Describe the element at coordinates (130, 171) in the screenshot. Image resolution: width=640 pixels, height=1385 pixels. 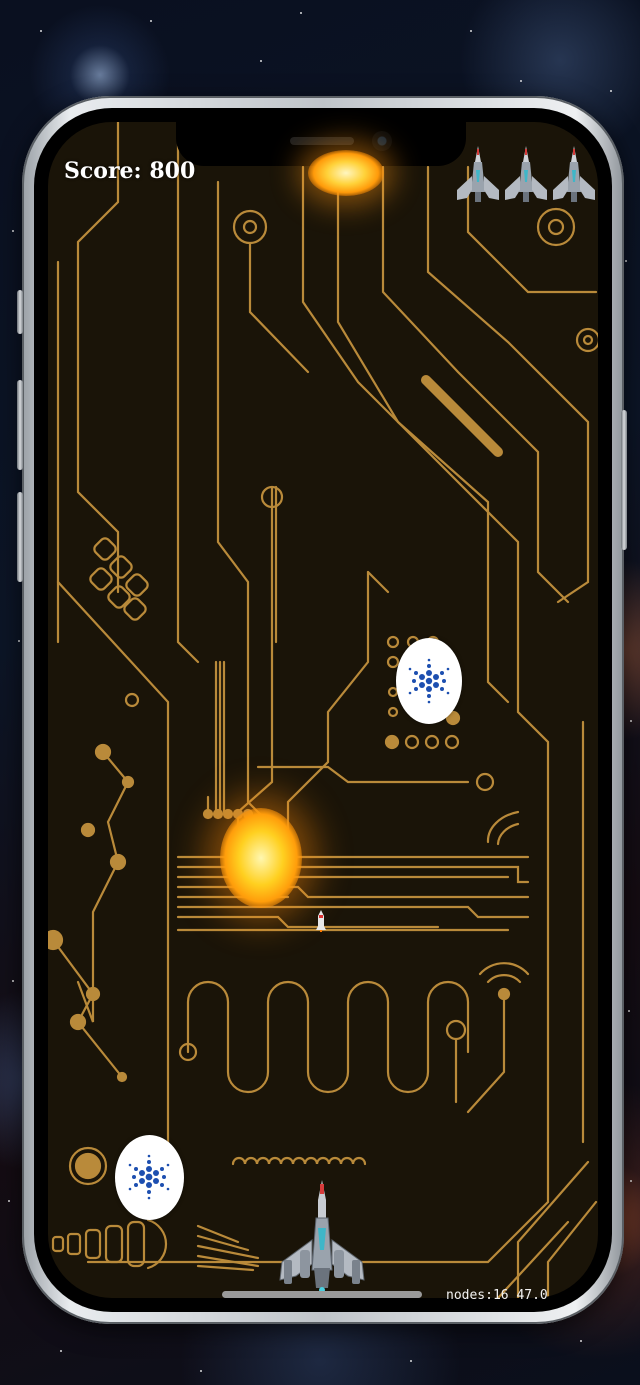
I see `score-label: Score: 800` at that location.